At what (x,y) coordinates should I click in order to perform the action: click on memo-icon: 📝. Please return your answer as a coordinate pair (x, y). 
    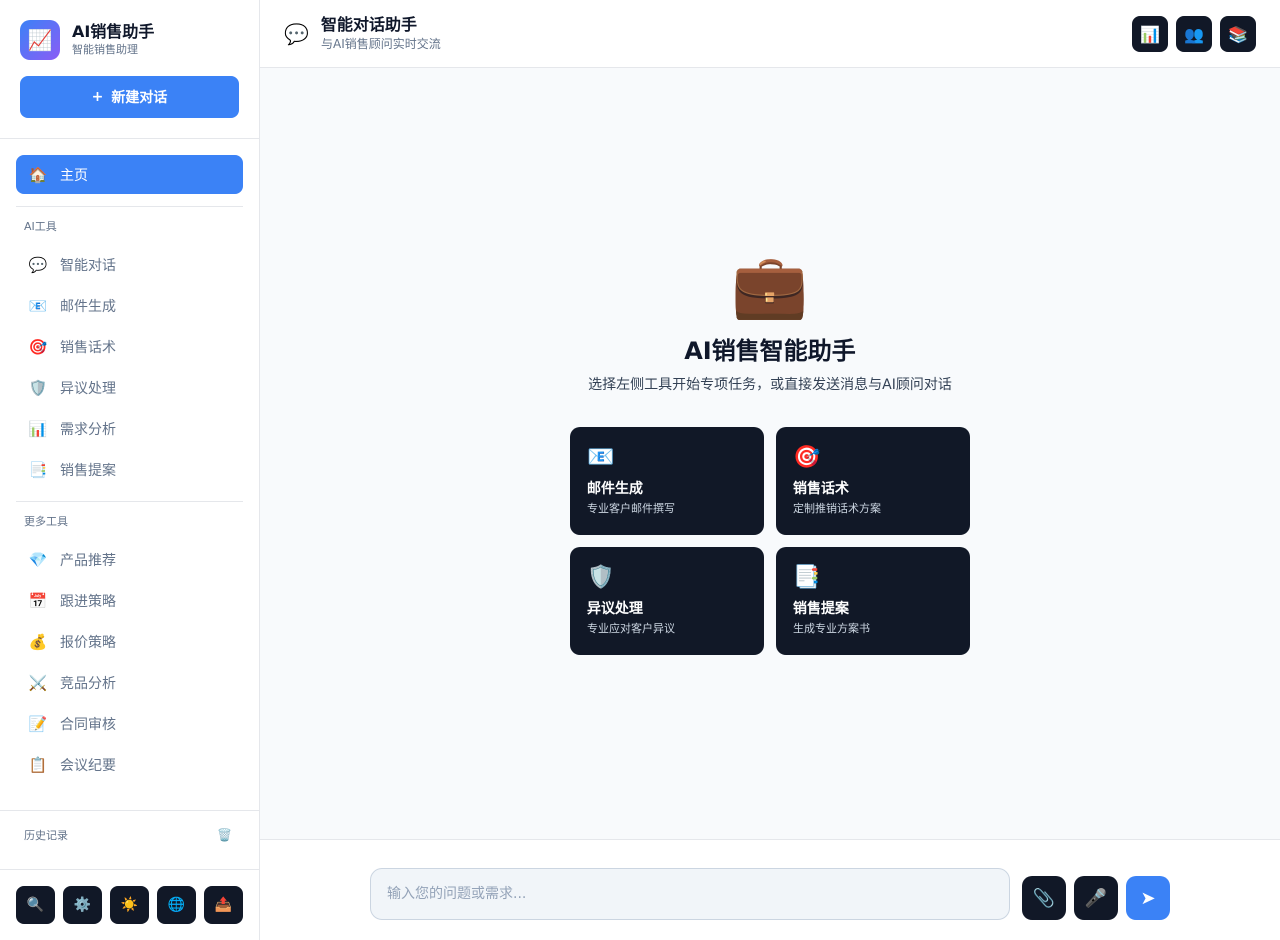
    Looking at the image, I should click on (38, 723).